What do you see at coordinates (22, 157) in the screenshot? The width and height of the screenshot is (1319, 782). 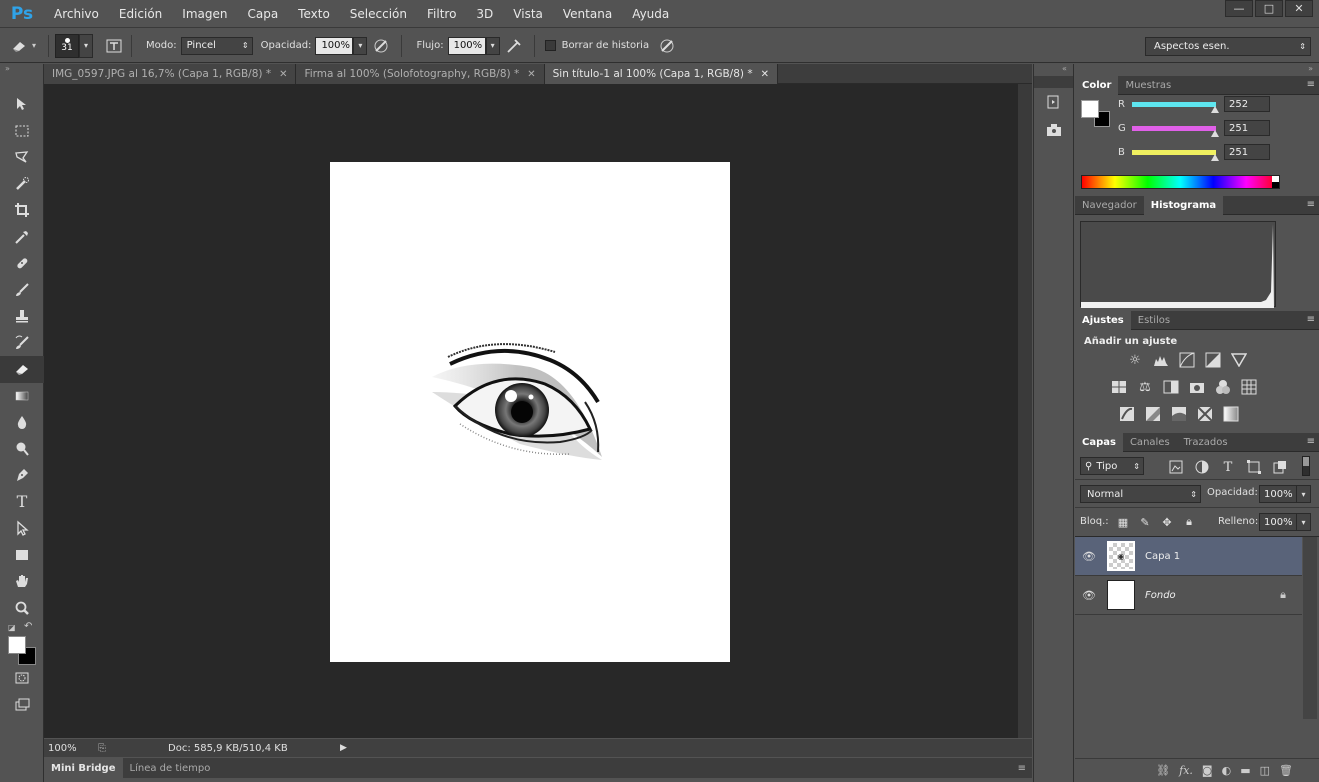 I see `lasso-tool-icon` at bounding box center [22, 157].